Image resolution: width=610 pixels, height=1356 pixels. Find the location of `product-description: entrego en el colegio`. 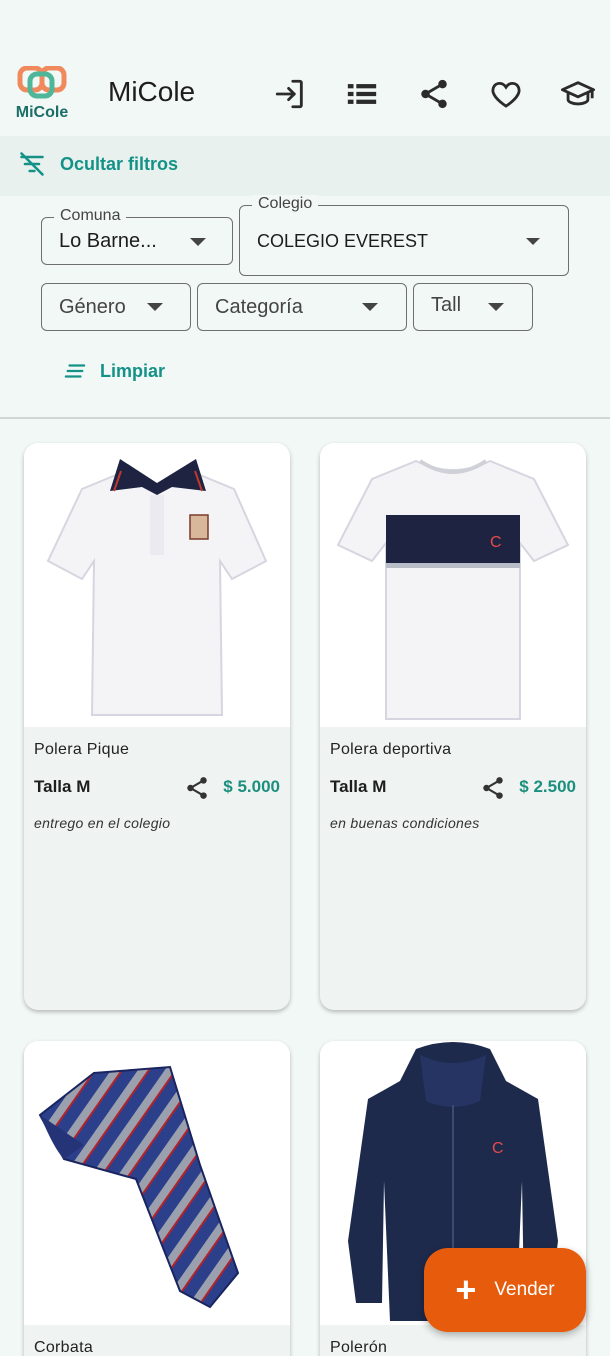

product-description: entrego en el colegio is located at coordinates (102, 823).